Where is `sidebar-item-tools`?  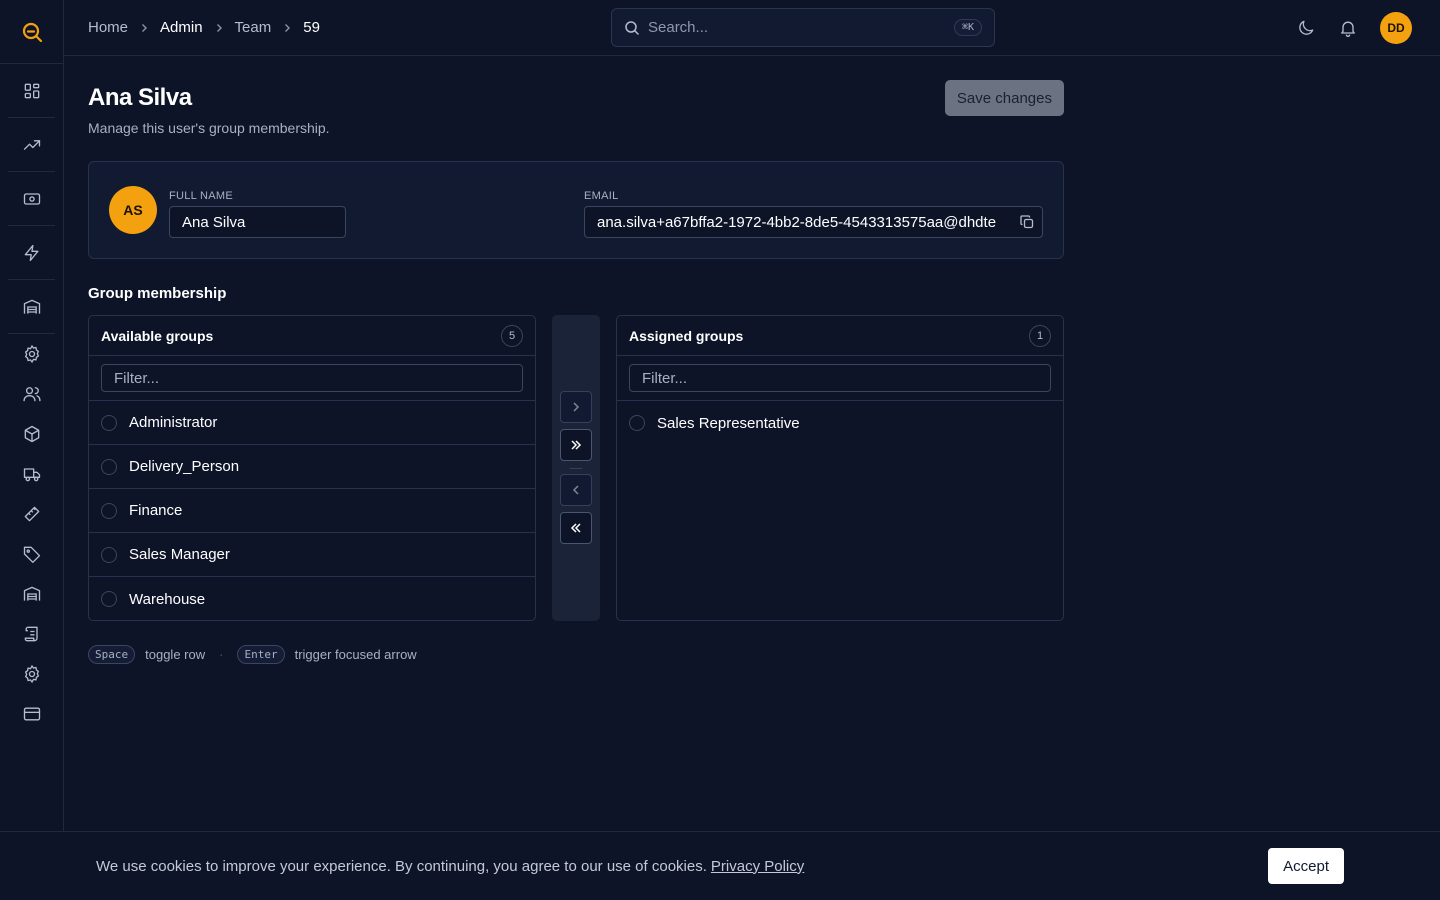
sidebar-item-tools is located at coordinates (32, 514).